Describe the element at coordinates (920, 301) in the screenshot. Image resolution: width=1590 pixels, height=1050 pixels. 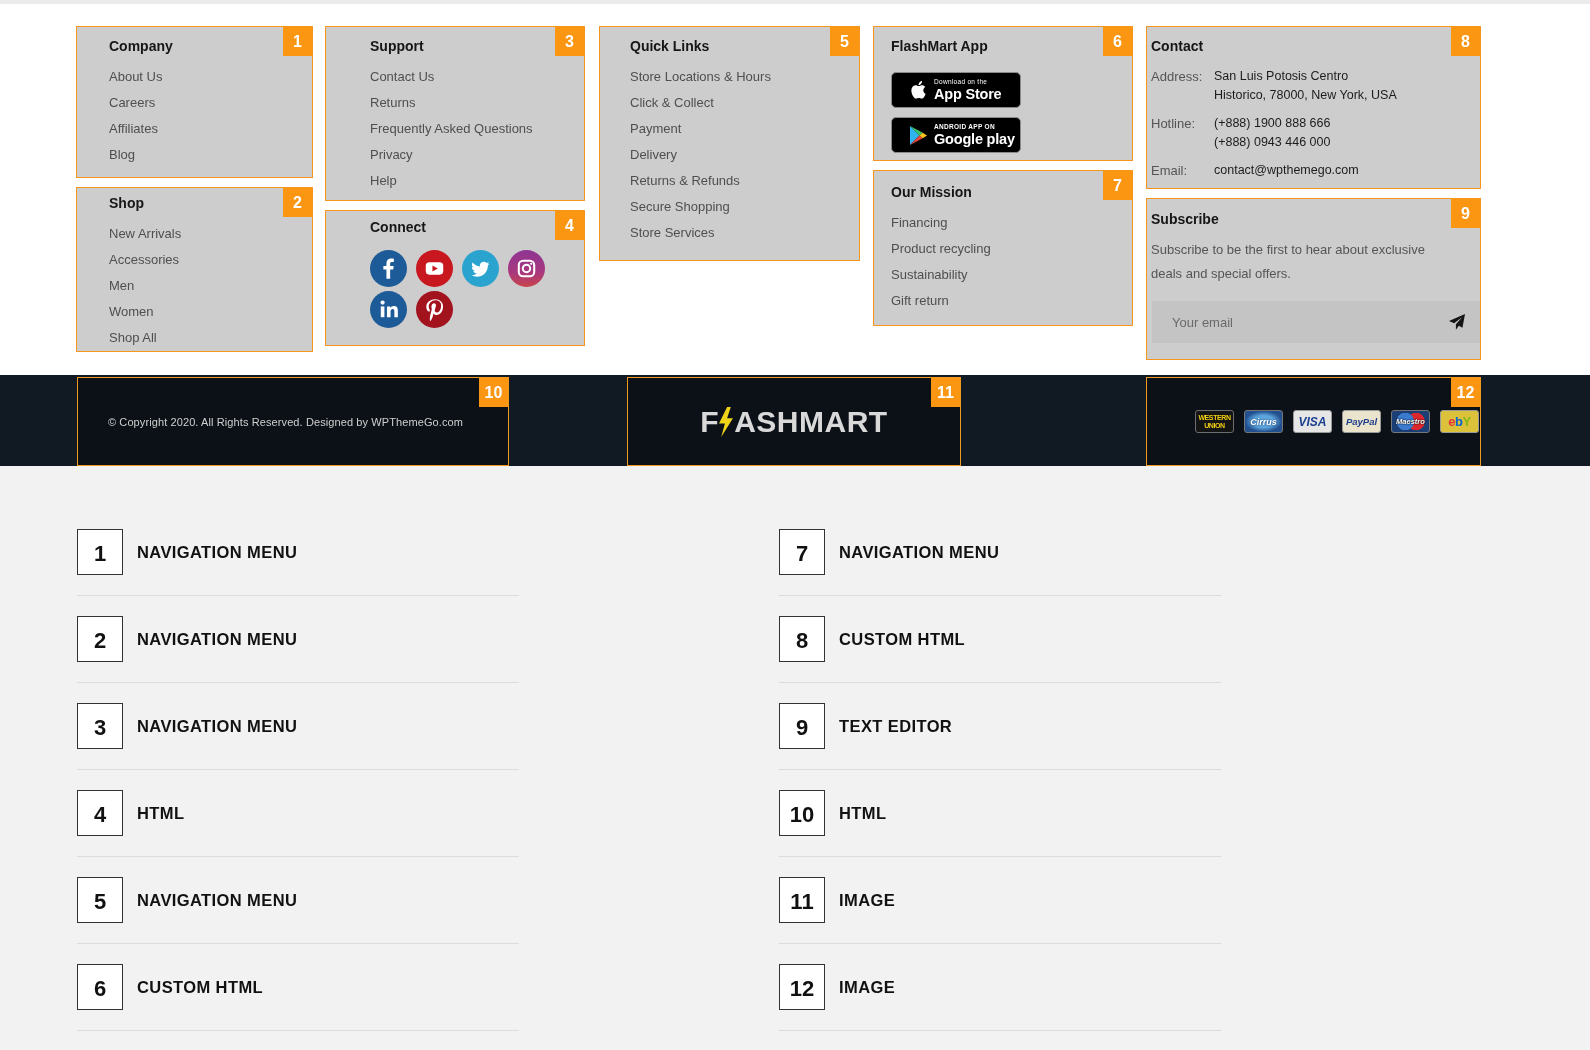
I see `menu-link: Gift return` at that location.